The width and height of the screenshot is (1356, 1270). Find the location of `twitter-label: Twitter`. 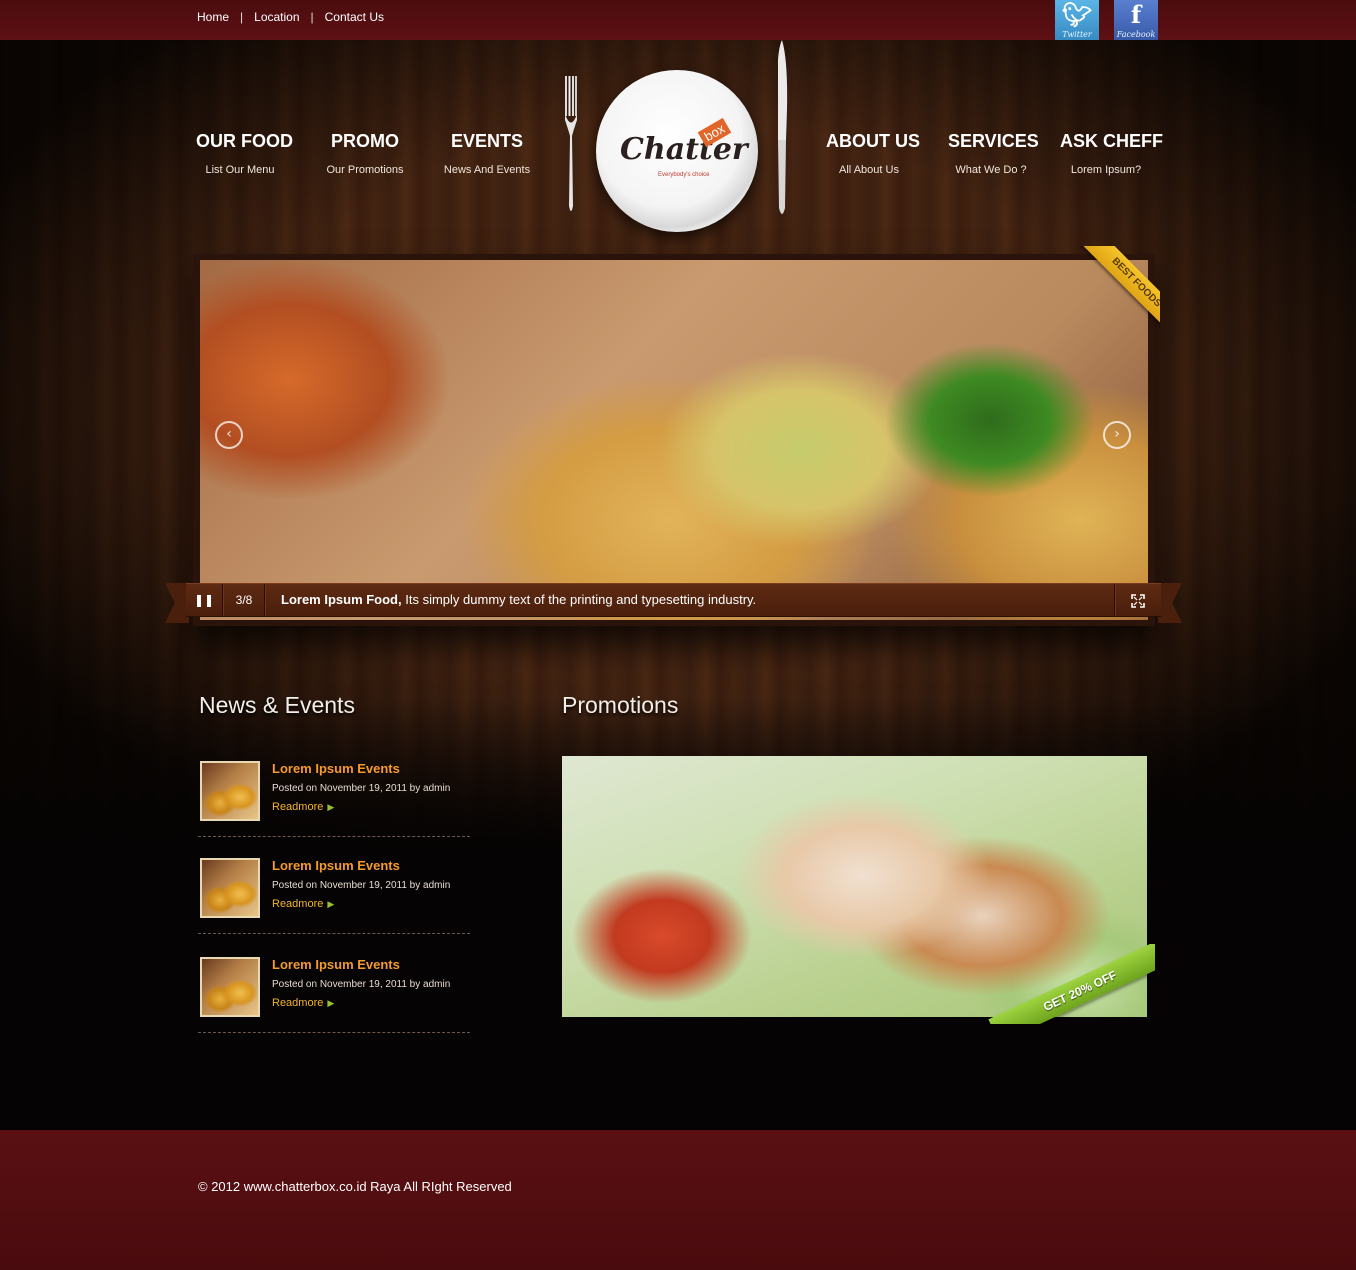

twitter-label: Twitter is located at coordinates (1077, 34).